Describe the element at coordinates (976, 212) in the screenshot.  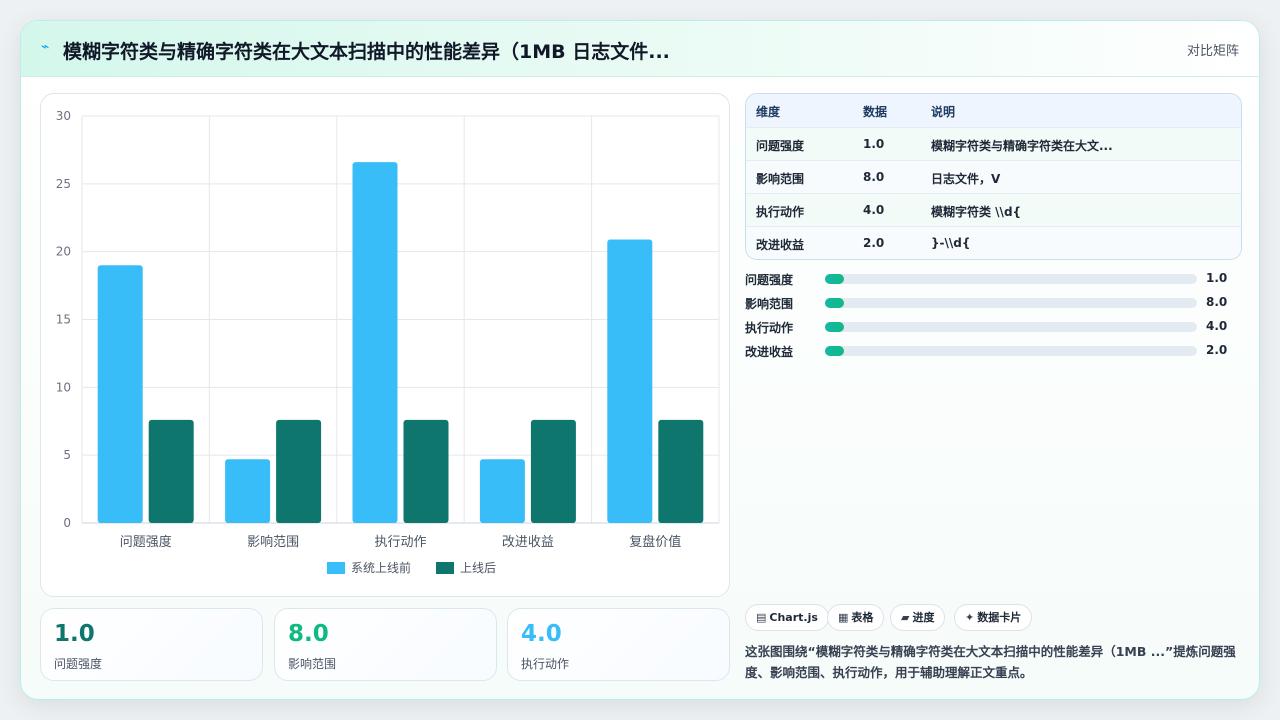
I see `table-cell: 模糊字符类 \\d{` at that location.